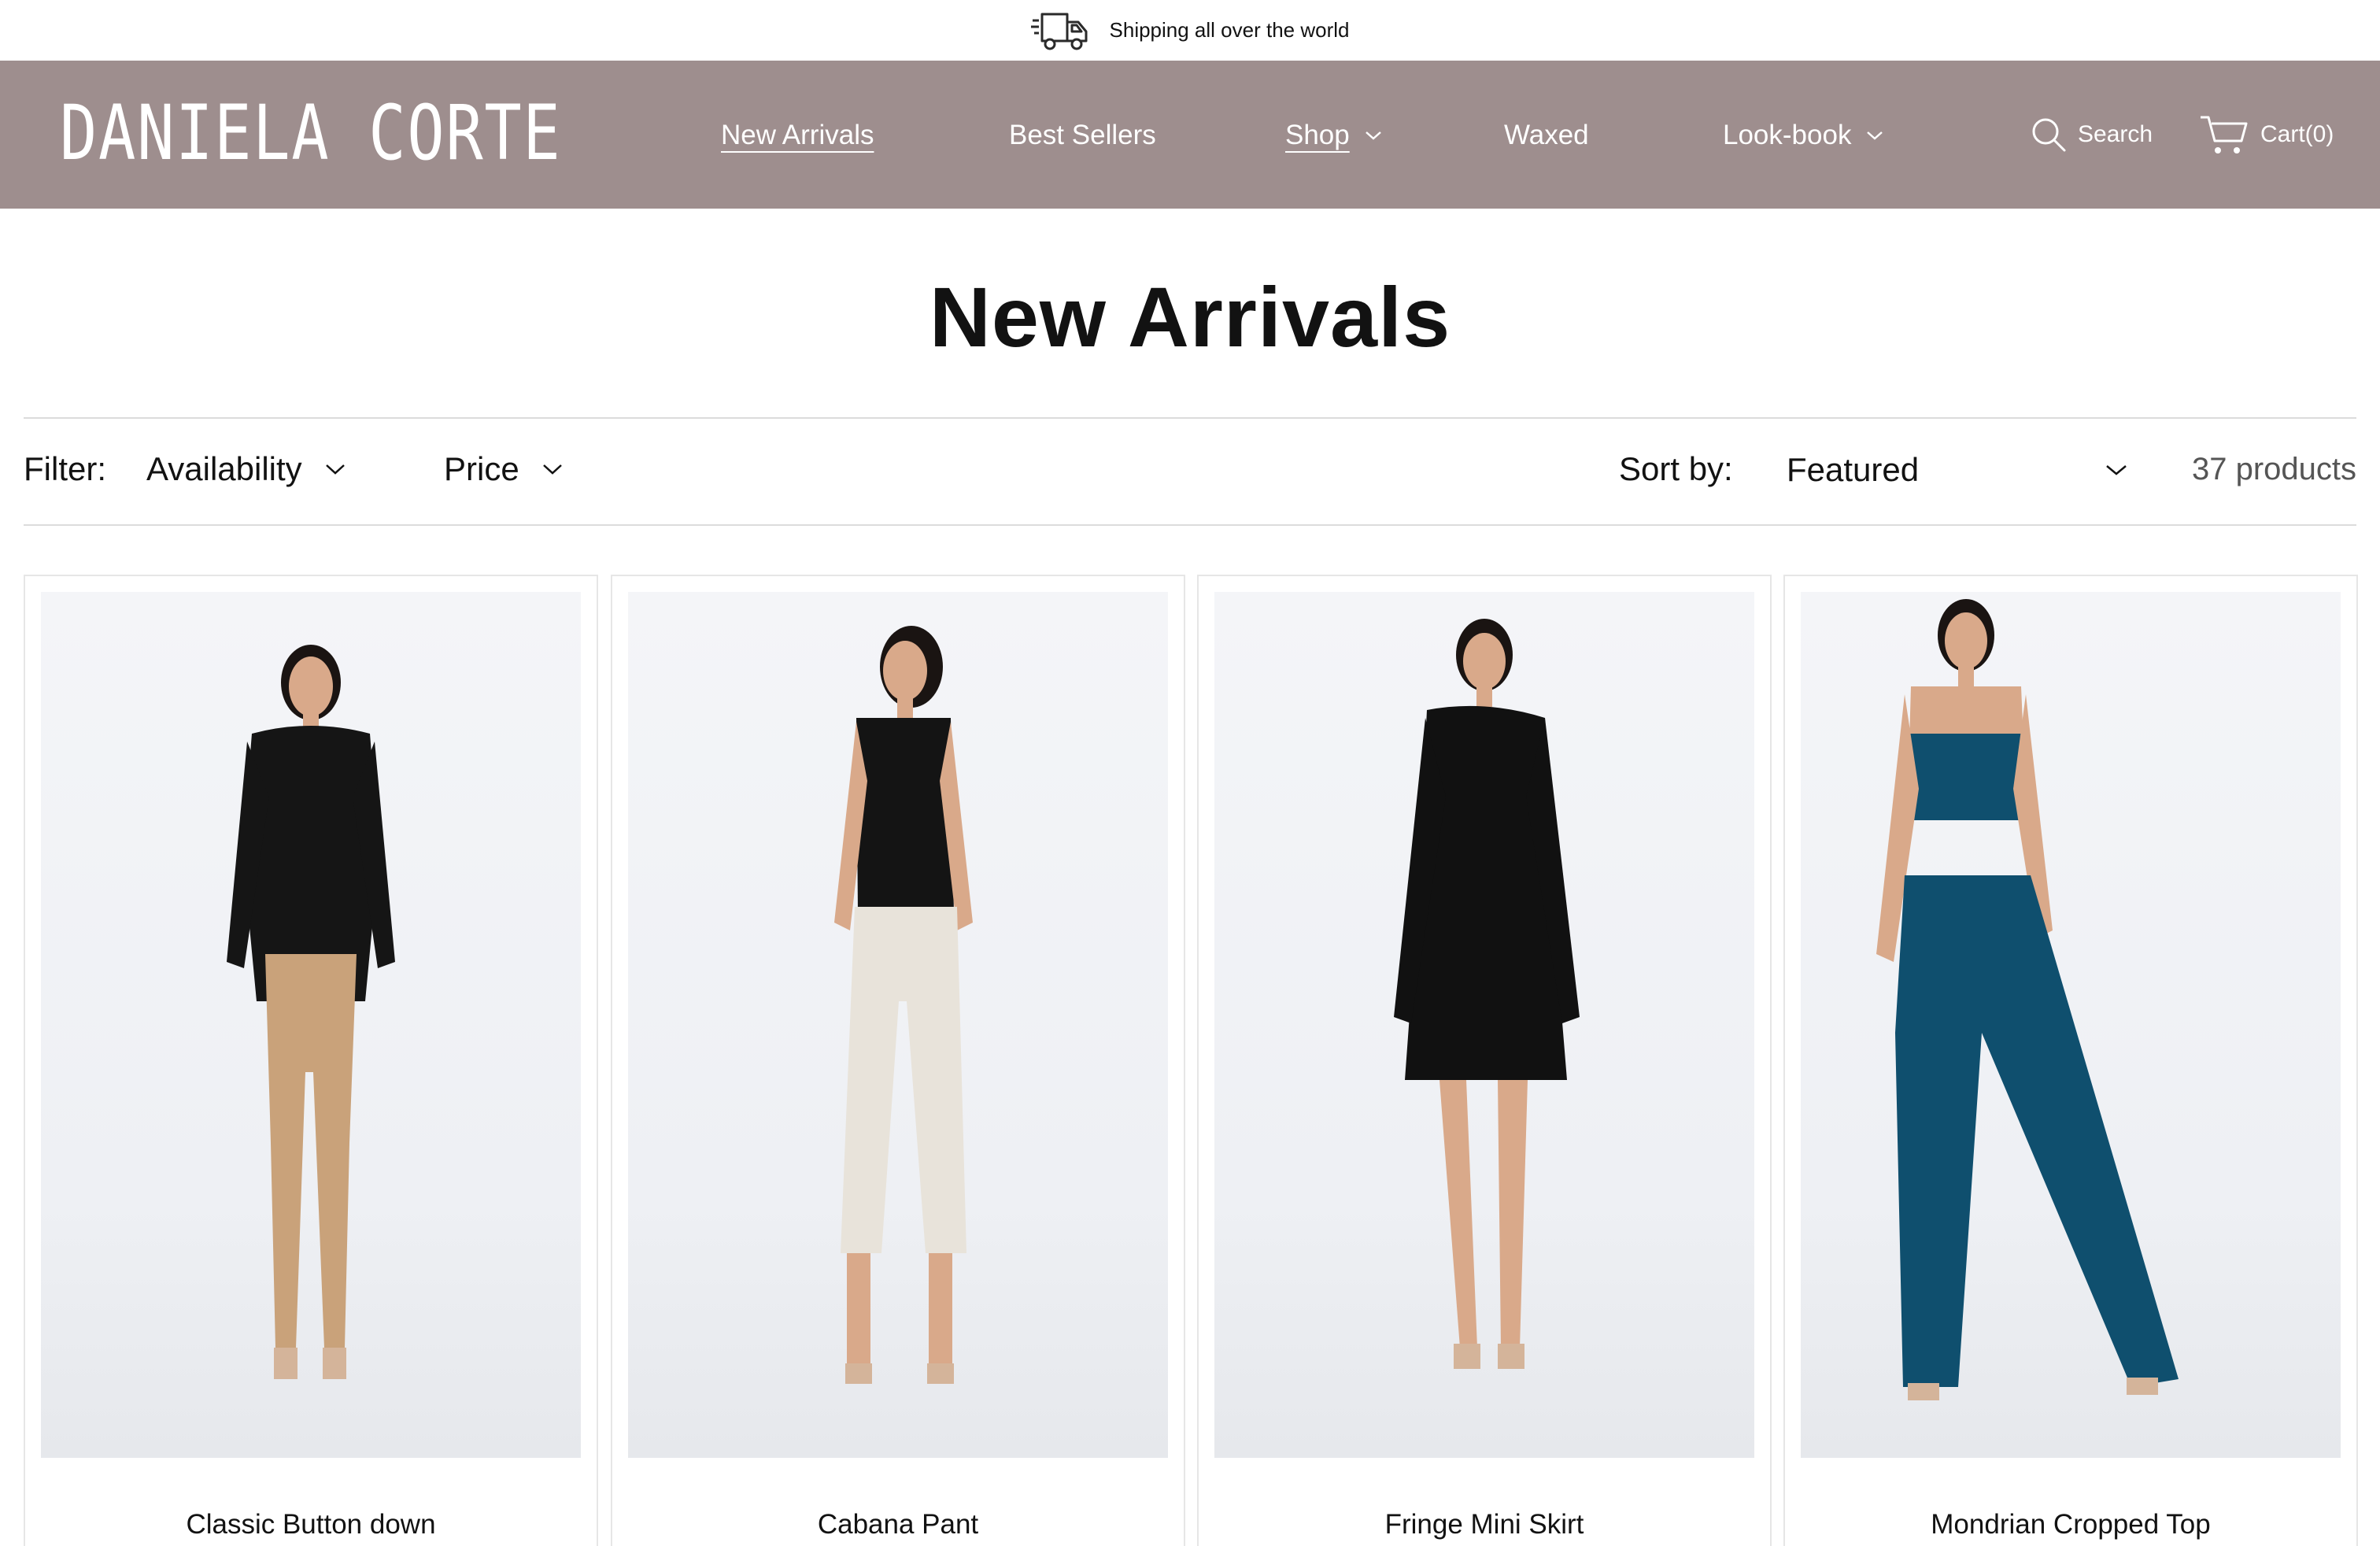 This screenshot has width=2380, height=1546. I want to click on cart-label: Cart(0), so click(2297, 134).